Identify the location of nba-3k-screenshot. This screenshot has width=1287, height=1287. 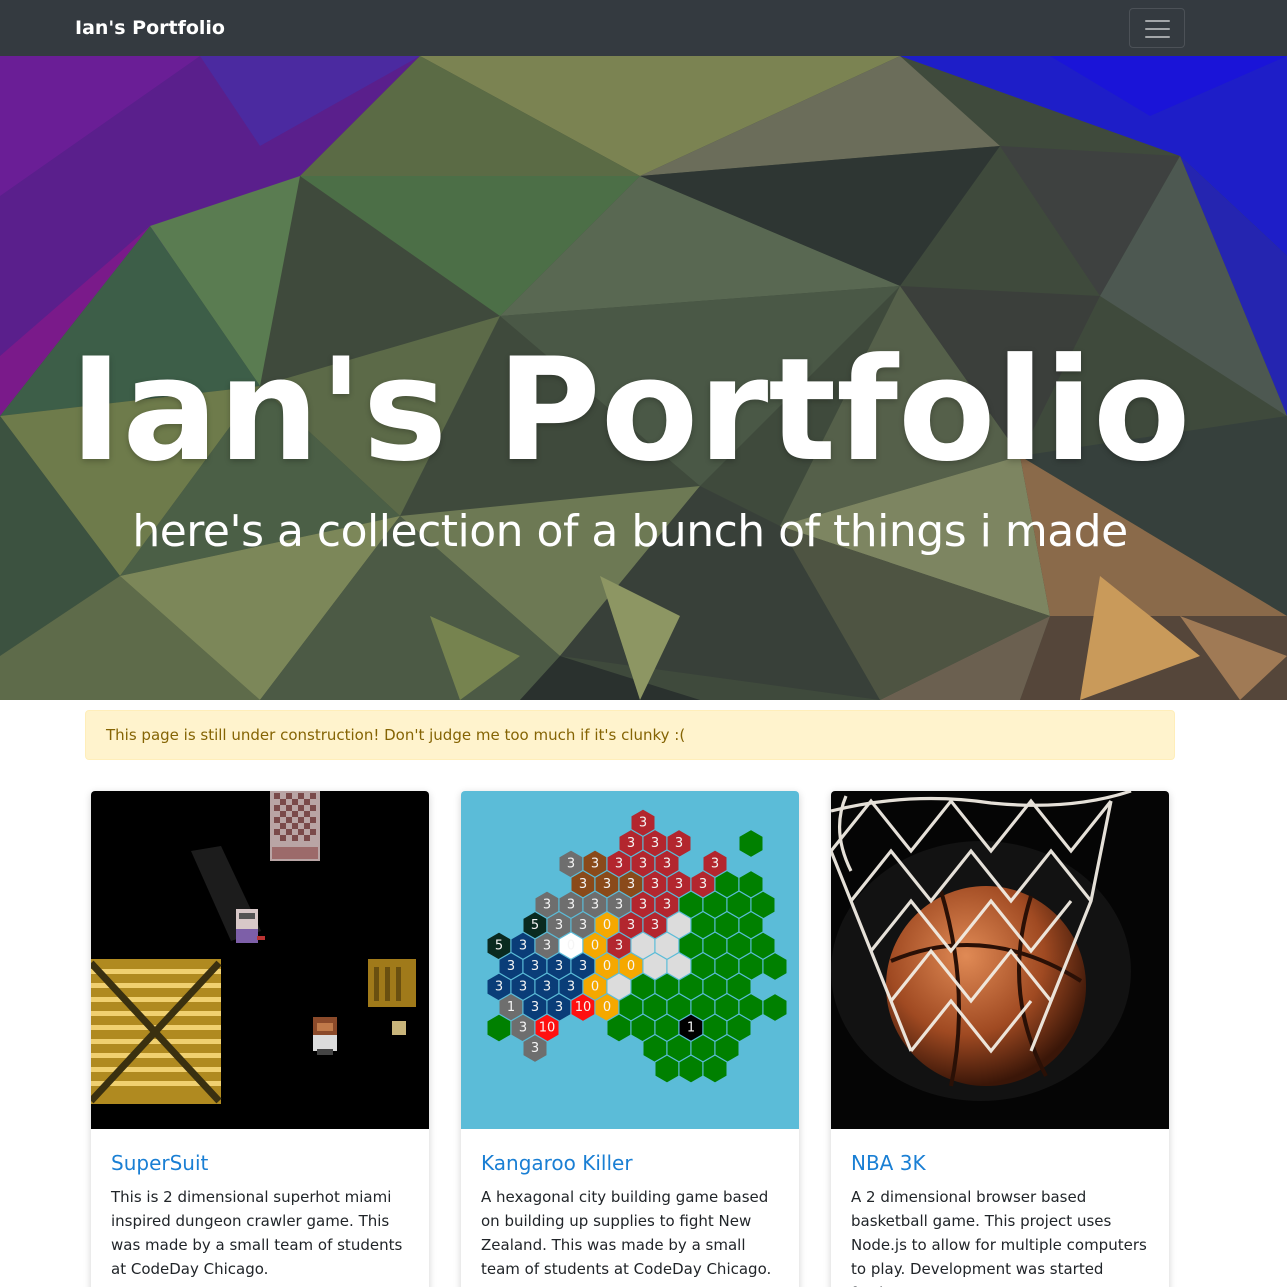
(1000, 960).